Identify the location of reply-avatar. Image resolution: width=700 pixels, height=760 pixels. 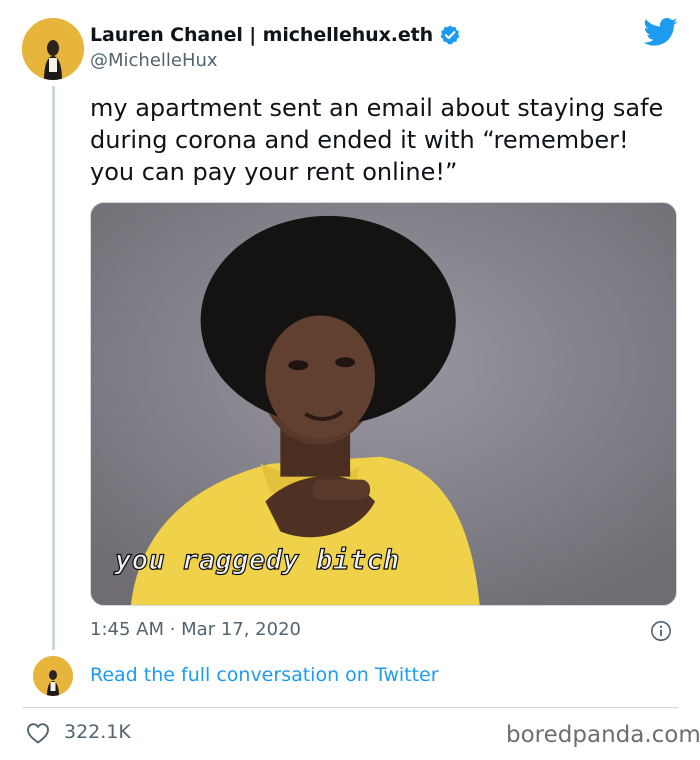
(53, 676).